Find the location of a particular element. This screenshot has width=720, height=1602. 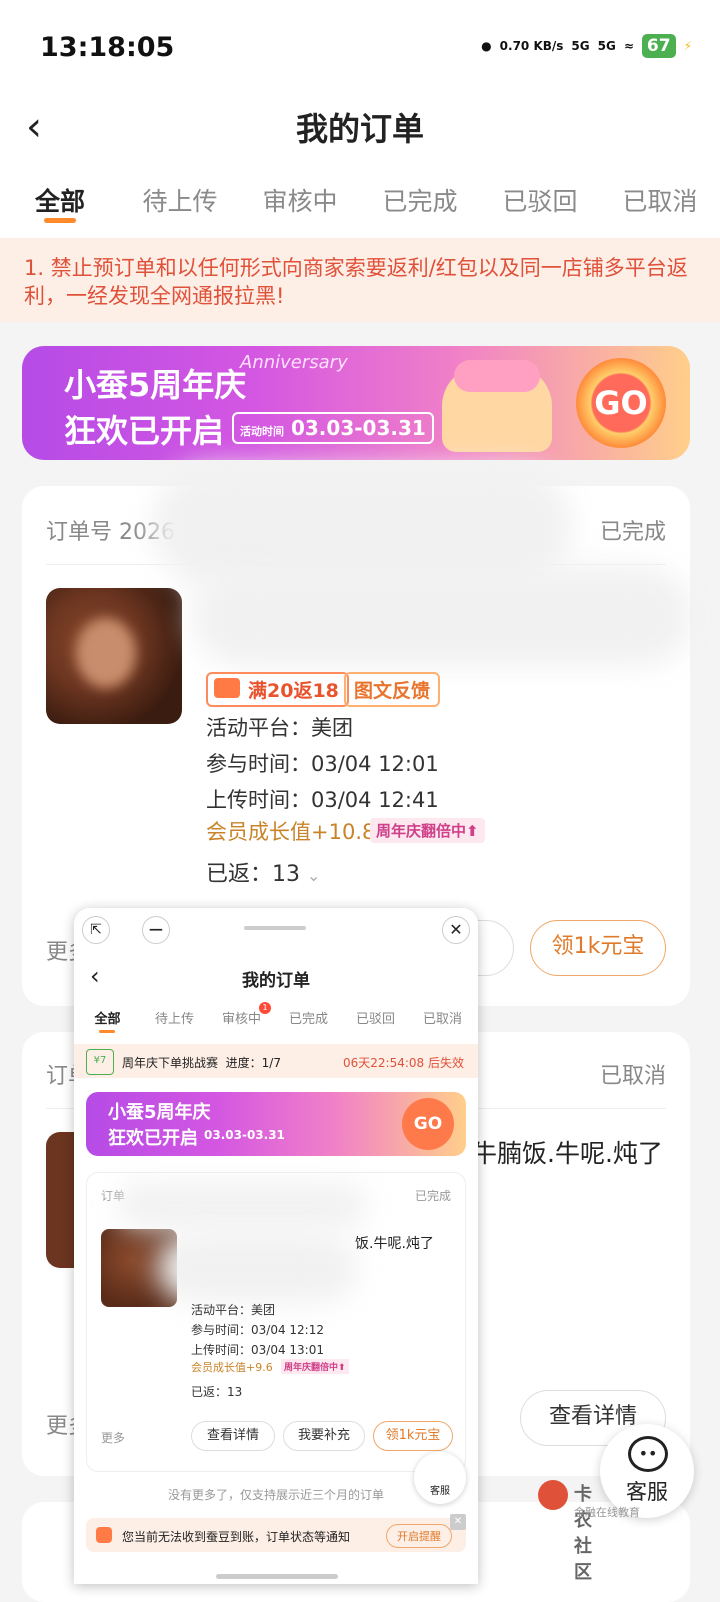

returned-amount: 已返：13 is located at coordinates (216, 1391).